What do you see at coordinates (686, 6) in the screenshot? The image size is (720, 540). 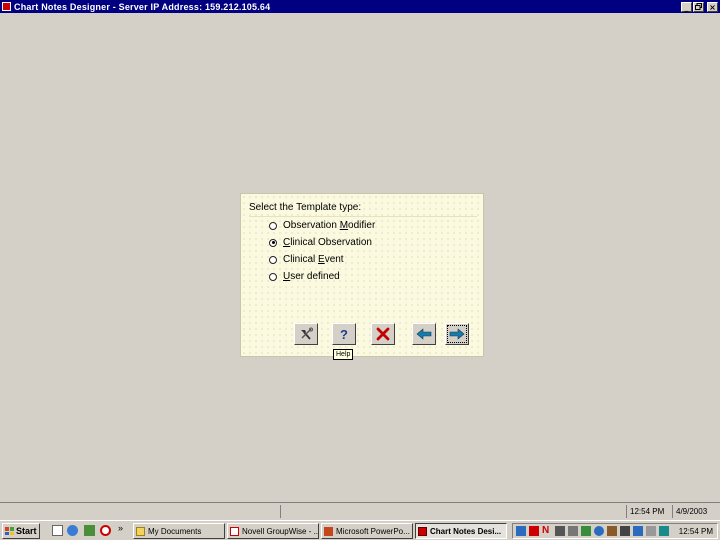 I see `minimize-button: _` at bounding box center [686, 6].